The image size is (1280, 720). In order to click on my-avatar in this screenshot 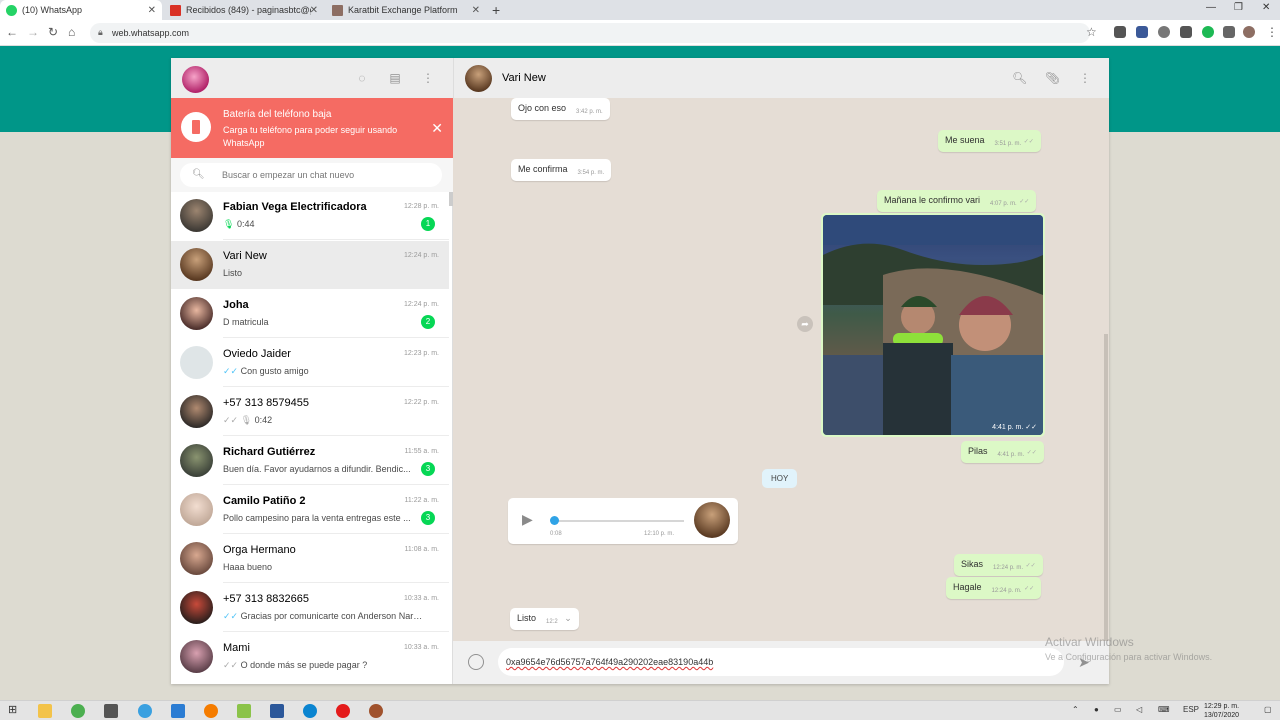, I will do `click(195, 79)`.